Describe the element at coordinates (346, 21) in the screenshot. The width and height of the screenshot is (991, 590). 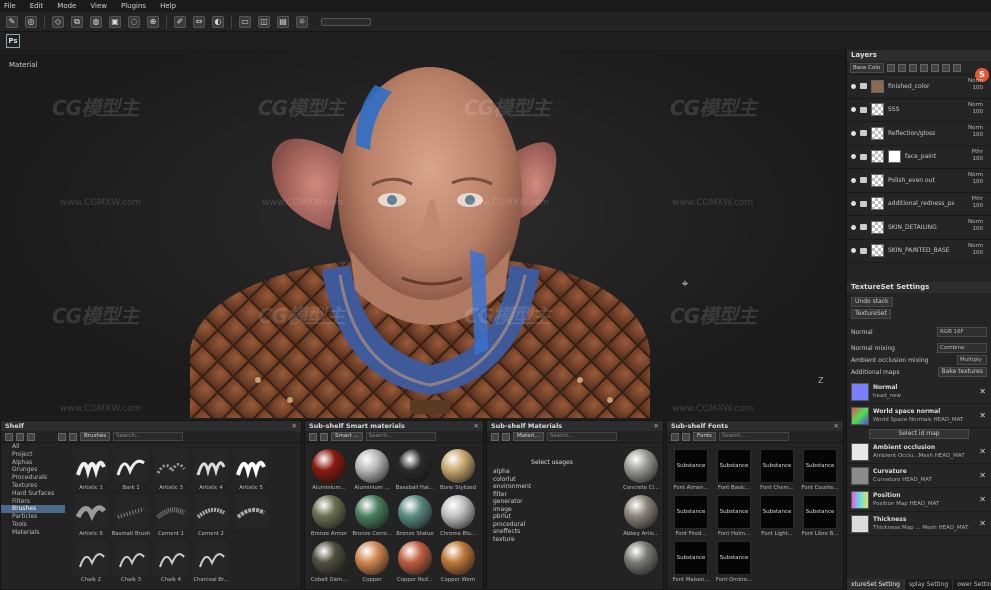
I see `light-rotation-slider` at that location.